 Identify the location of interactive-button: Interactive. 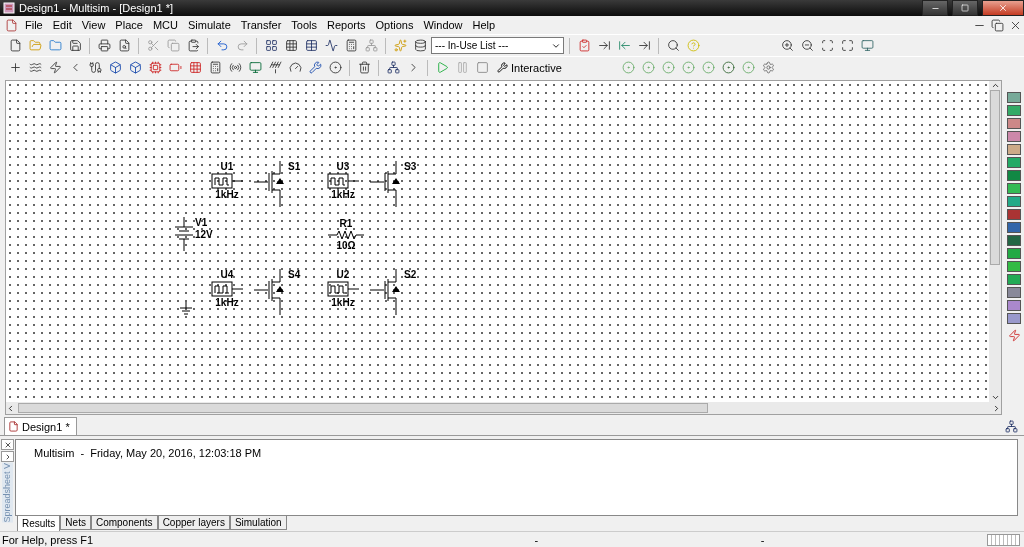
(529, 67).